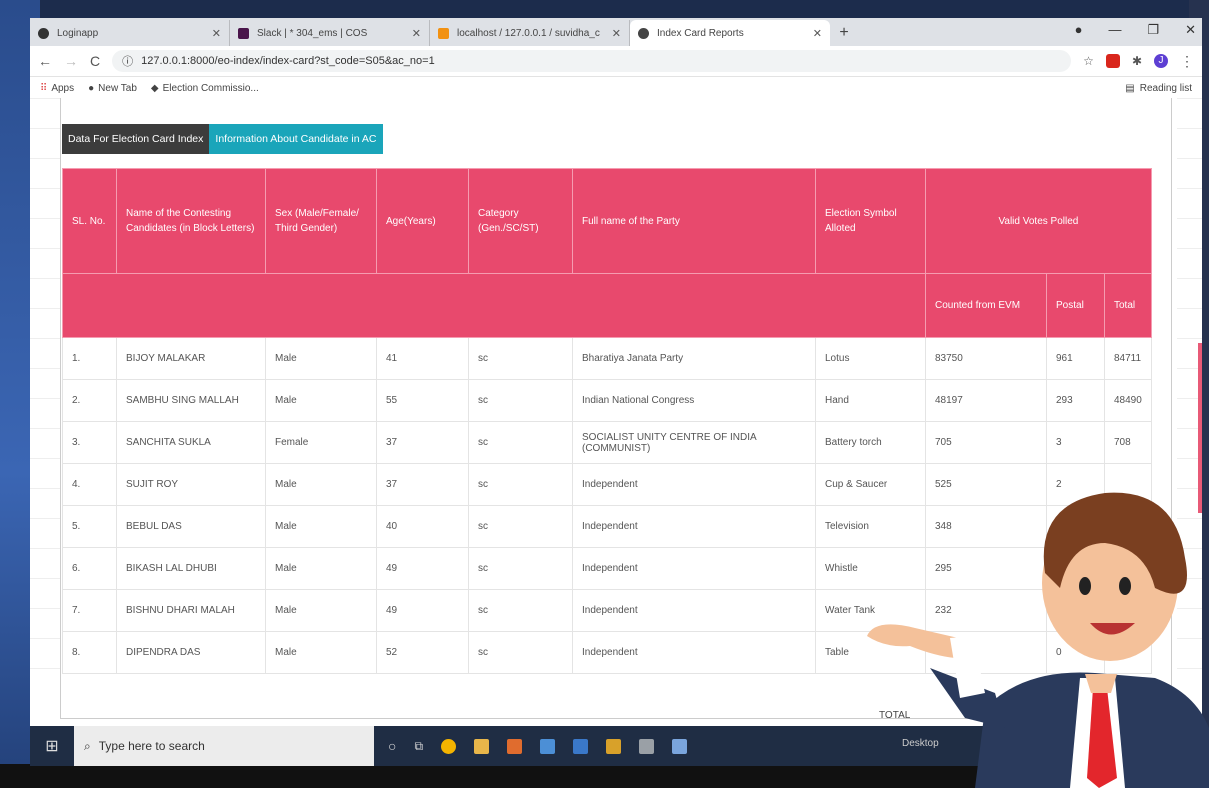 Image resolution: width=1209 pixels, height=788 pixels. What do you see at coordinates (844, 33) in the screenshot?
I see `new-tab-button: +` at bounding box center [844, 33].